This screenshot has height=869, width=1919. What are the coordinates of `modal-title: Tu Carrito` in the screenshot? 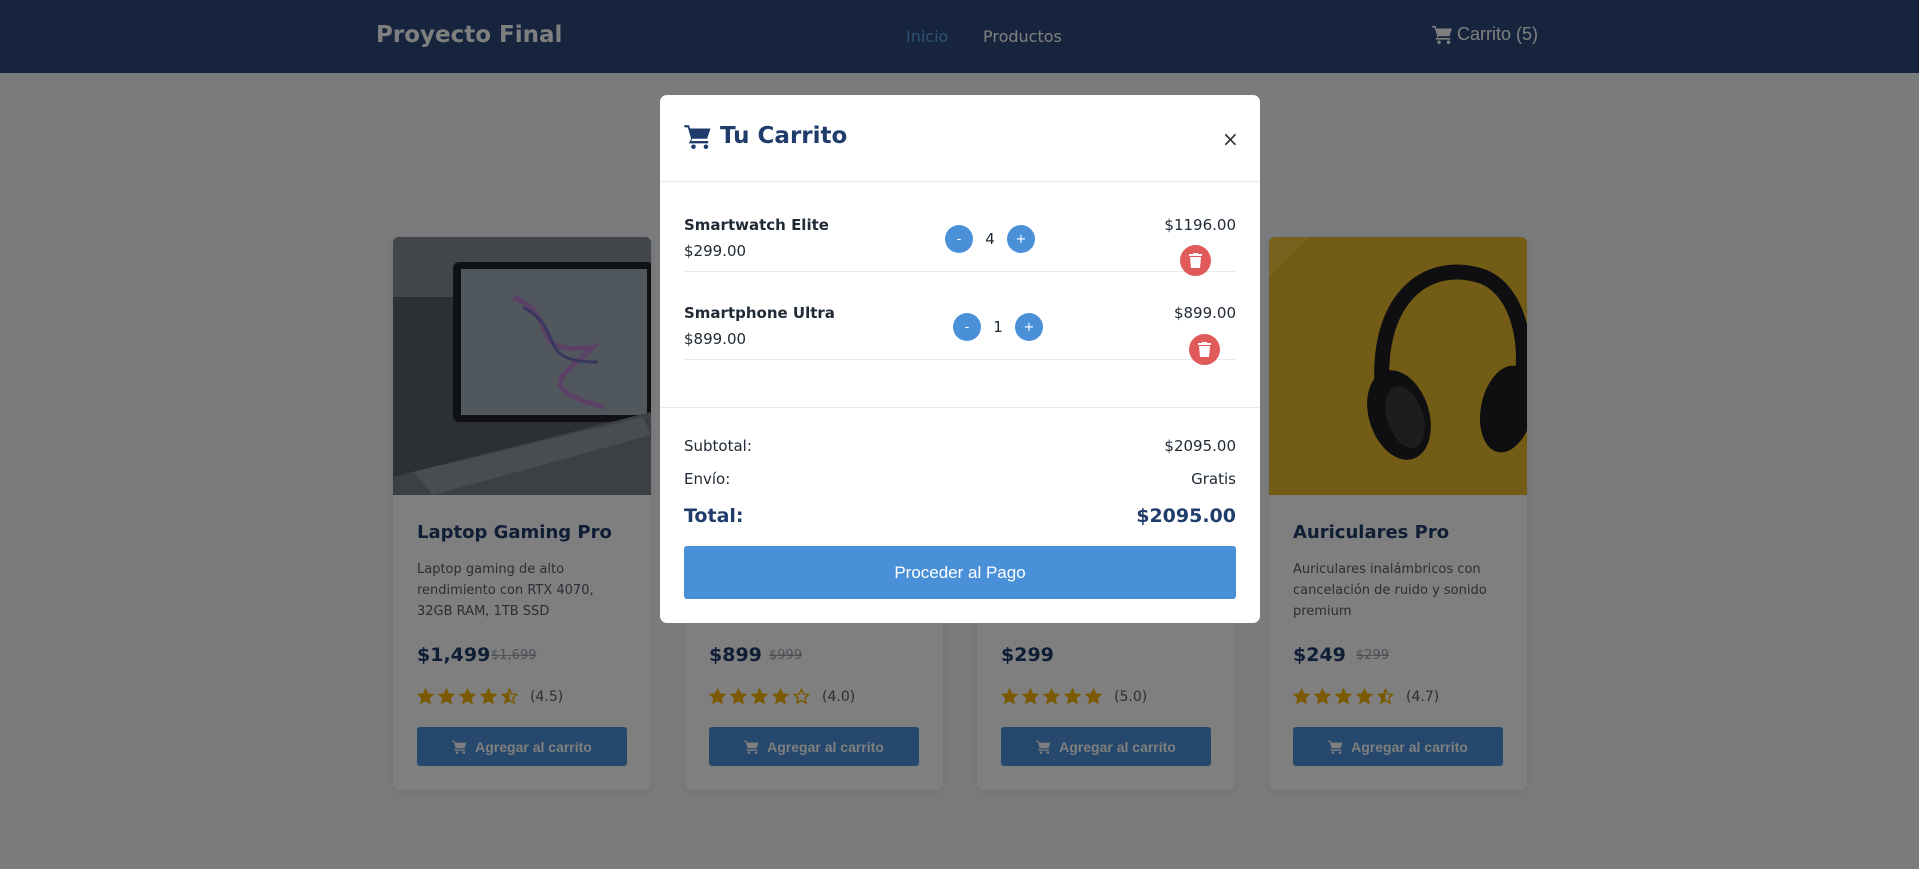 It's located at (765, 136).